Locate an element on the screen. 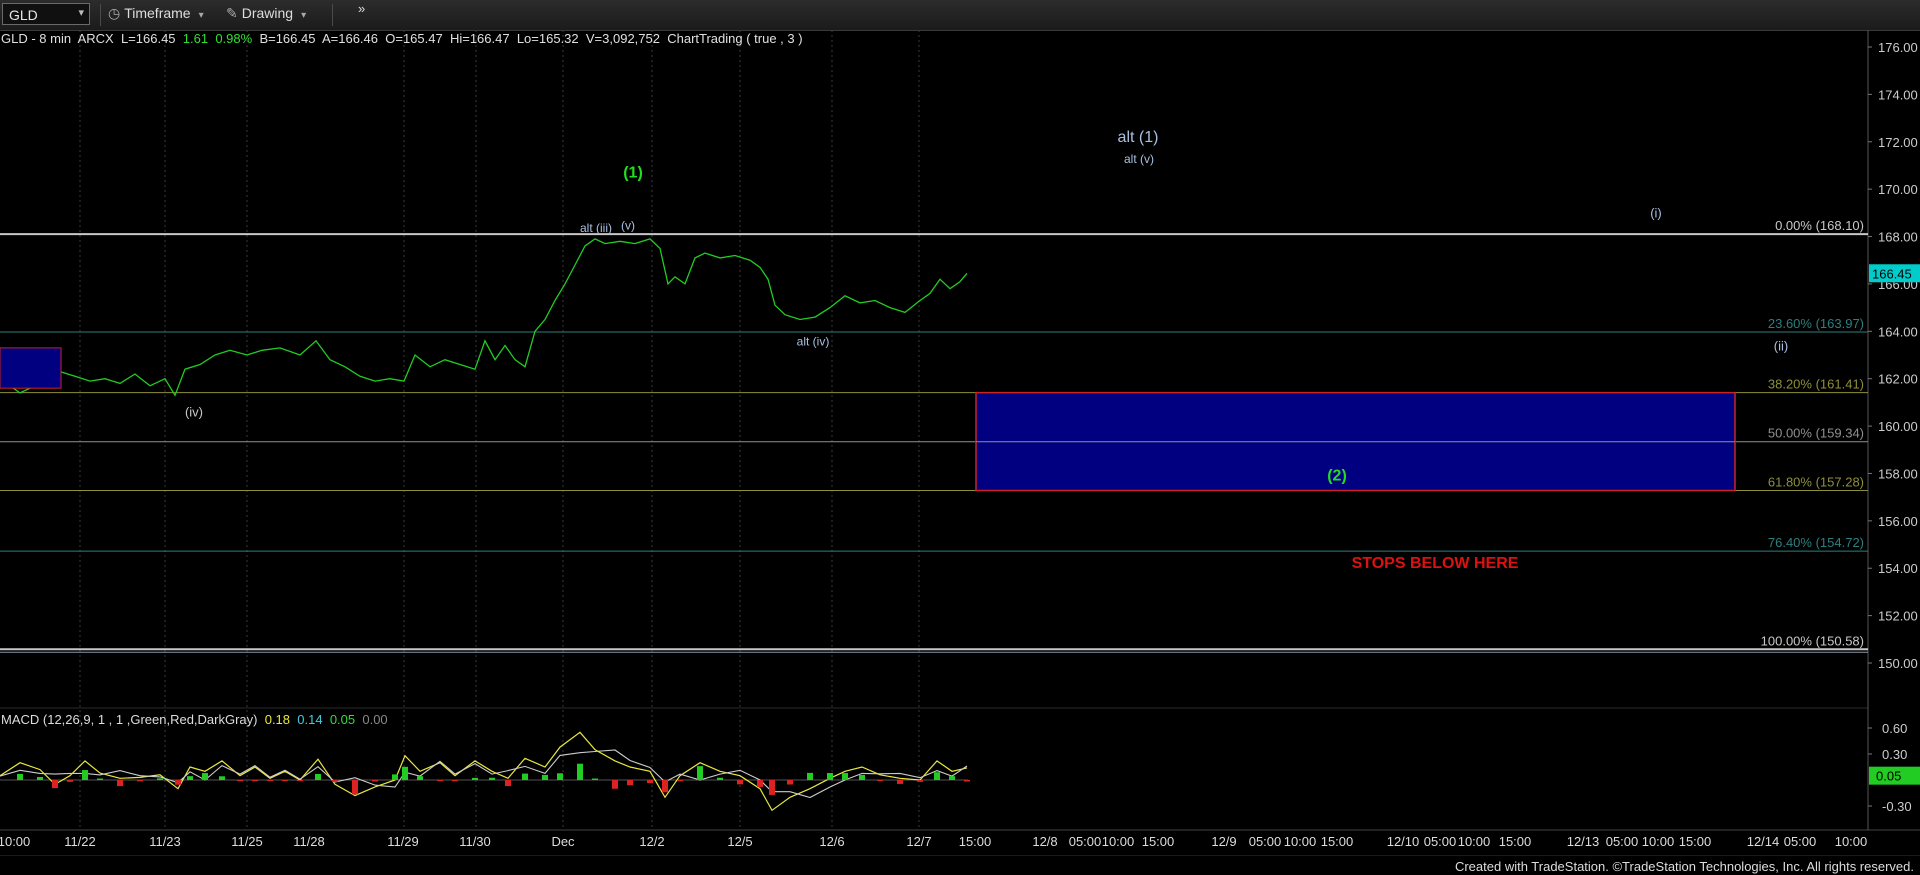 The height and width of the screenshot is (875, 1920). macd-tick-label: 0.60 is located at coordinates (1894, 728).